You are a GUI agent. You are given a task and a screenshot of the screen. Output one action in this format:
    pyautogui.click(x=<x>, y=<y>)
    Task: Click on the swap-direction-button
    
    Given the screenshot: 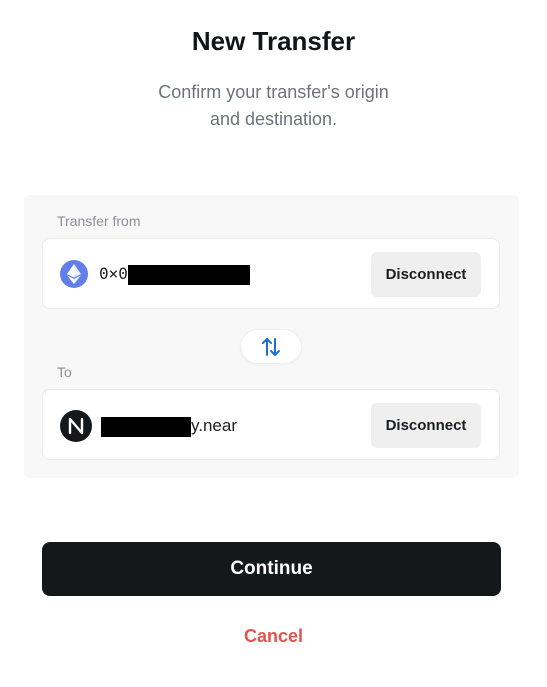 What is the action you would take?
    pyautogui.click(x=271, y=346)
    